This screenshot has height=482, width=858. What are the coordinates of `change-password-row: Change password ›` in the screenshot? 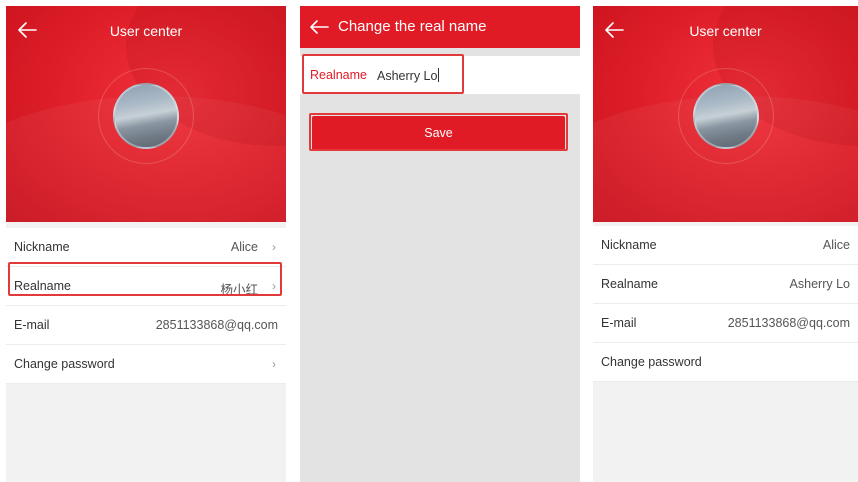 It's located at (146, 364).